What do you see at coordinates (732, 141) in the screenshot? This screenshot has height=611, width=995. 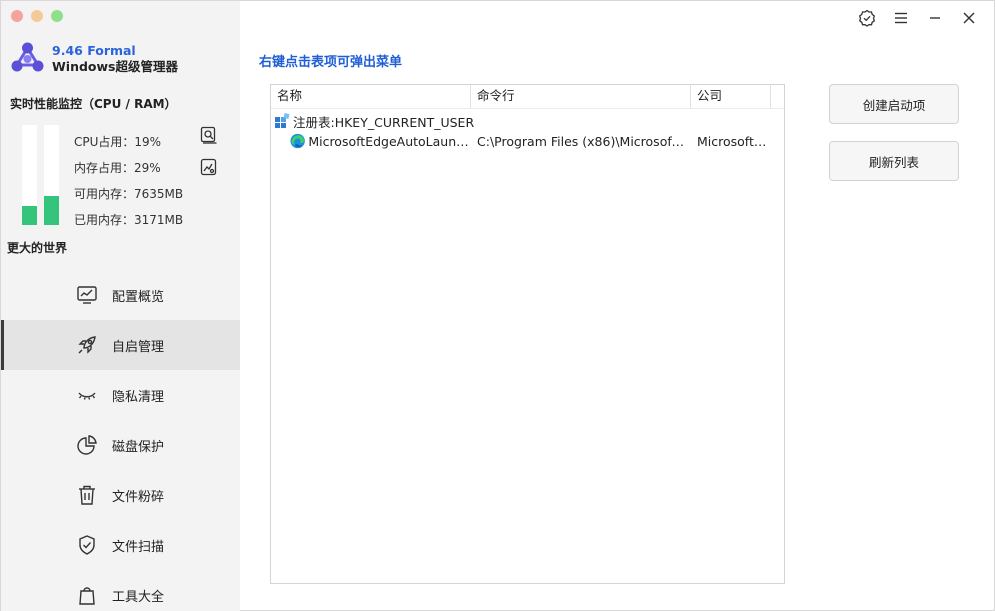 I see `row-company: Microsoft Corporation` at bounding box center [732, 141].